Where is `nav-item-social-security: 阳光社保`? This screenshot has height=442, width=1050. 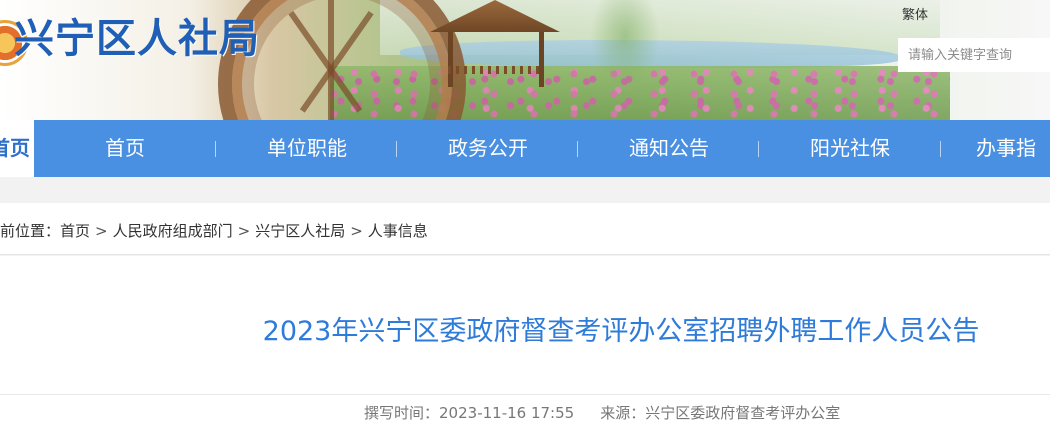 nav-item-social-security: 阳光社保 is located at coordinates (850, 148).